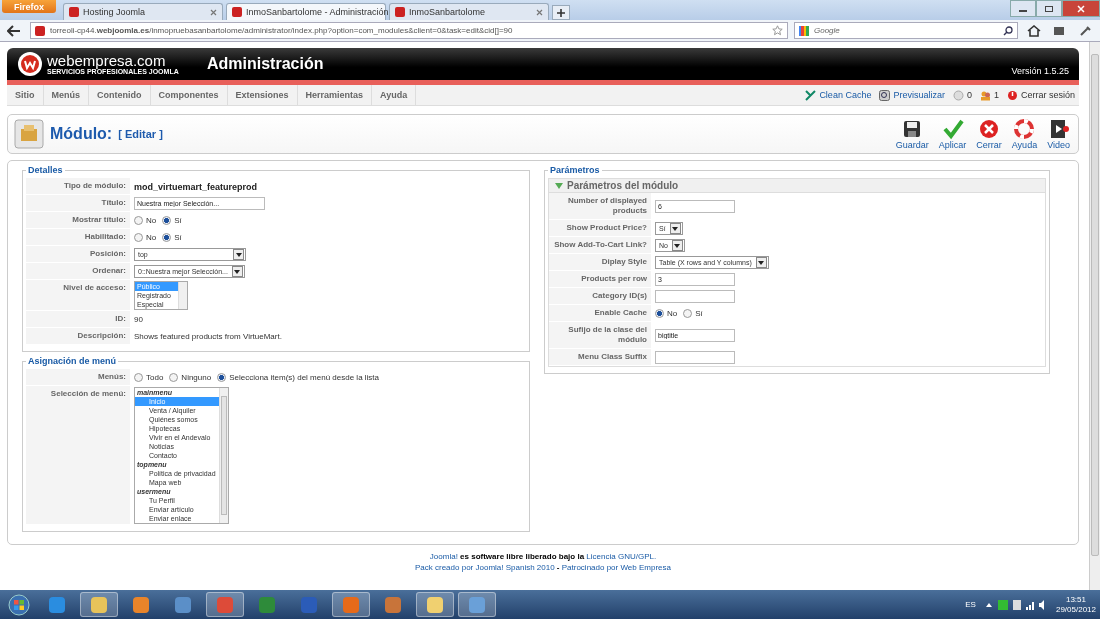  I want to click on help-button: Ayuda, so click(1024, 134).